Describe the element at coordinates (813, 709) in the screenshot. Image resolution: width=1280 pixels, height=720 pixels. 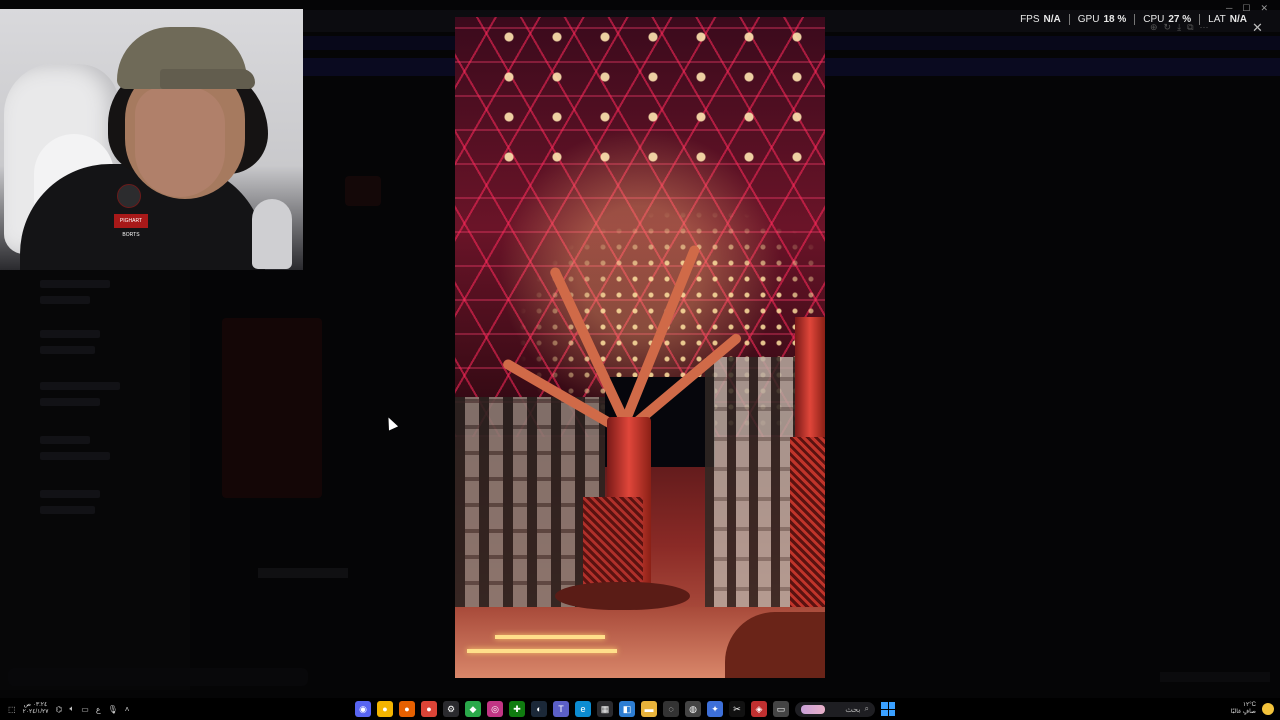
I see `search-highlight-image` at that location.